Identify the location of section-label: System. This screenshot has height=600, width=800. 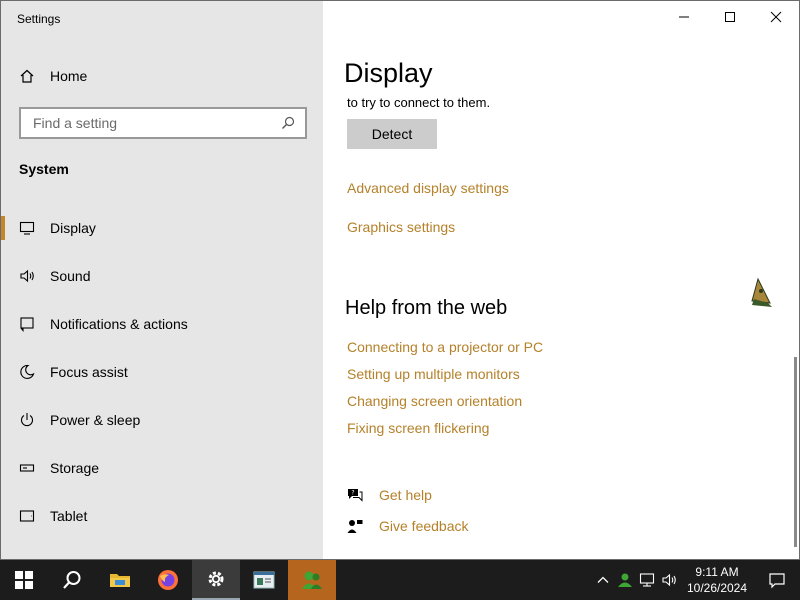
(44, 169).